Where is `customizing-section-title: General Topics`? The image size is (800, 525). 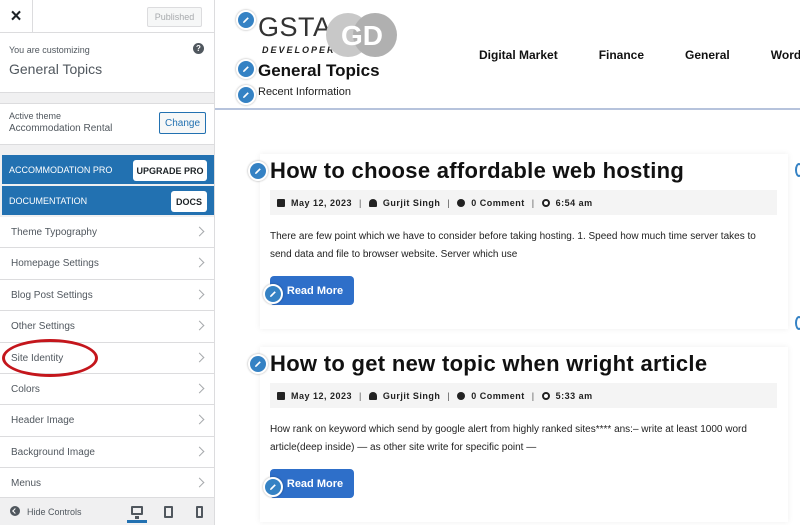
customizing-section-title: General Topics is located at coordinates (56, 69).